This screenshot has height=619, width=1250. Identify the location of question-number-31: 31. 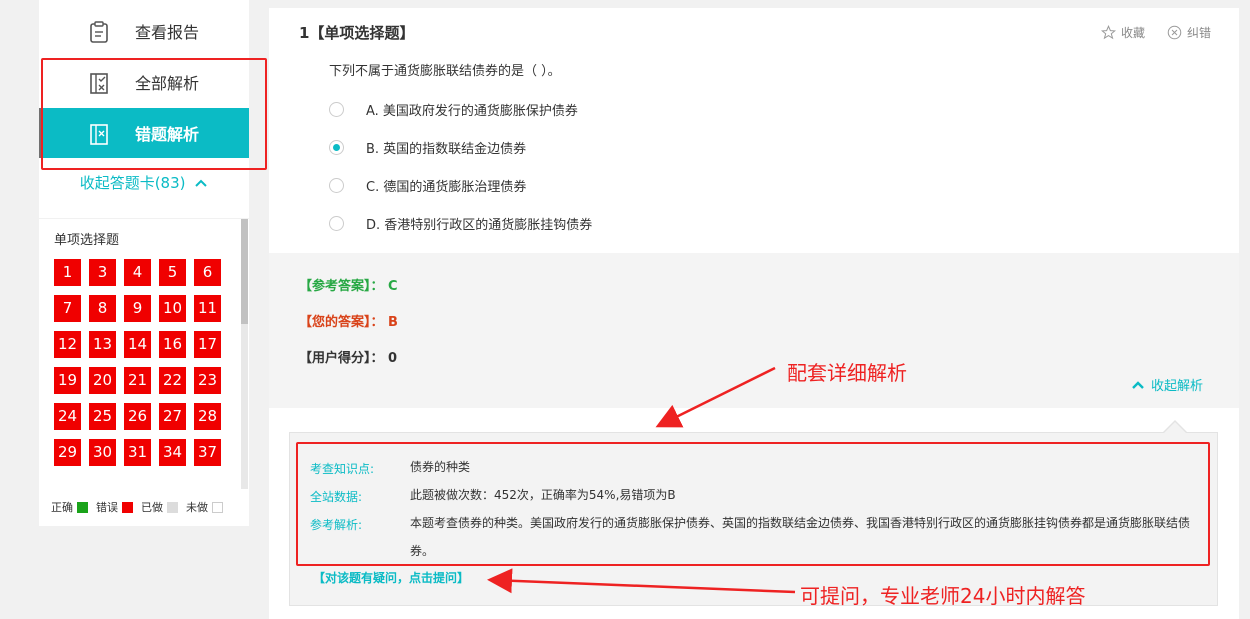
(137, 452).